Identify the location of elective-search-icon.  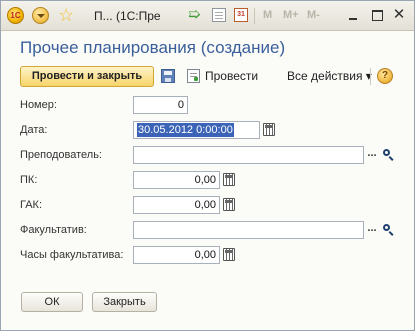
(389, 230).